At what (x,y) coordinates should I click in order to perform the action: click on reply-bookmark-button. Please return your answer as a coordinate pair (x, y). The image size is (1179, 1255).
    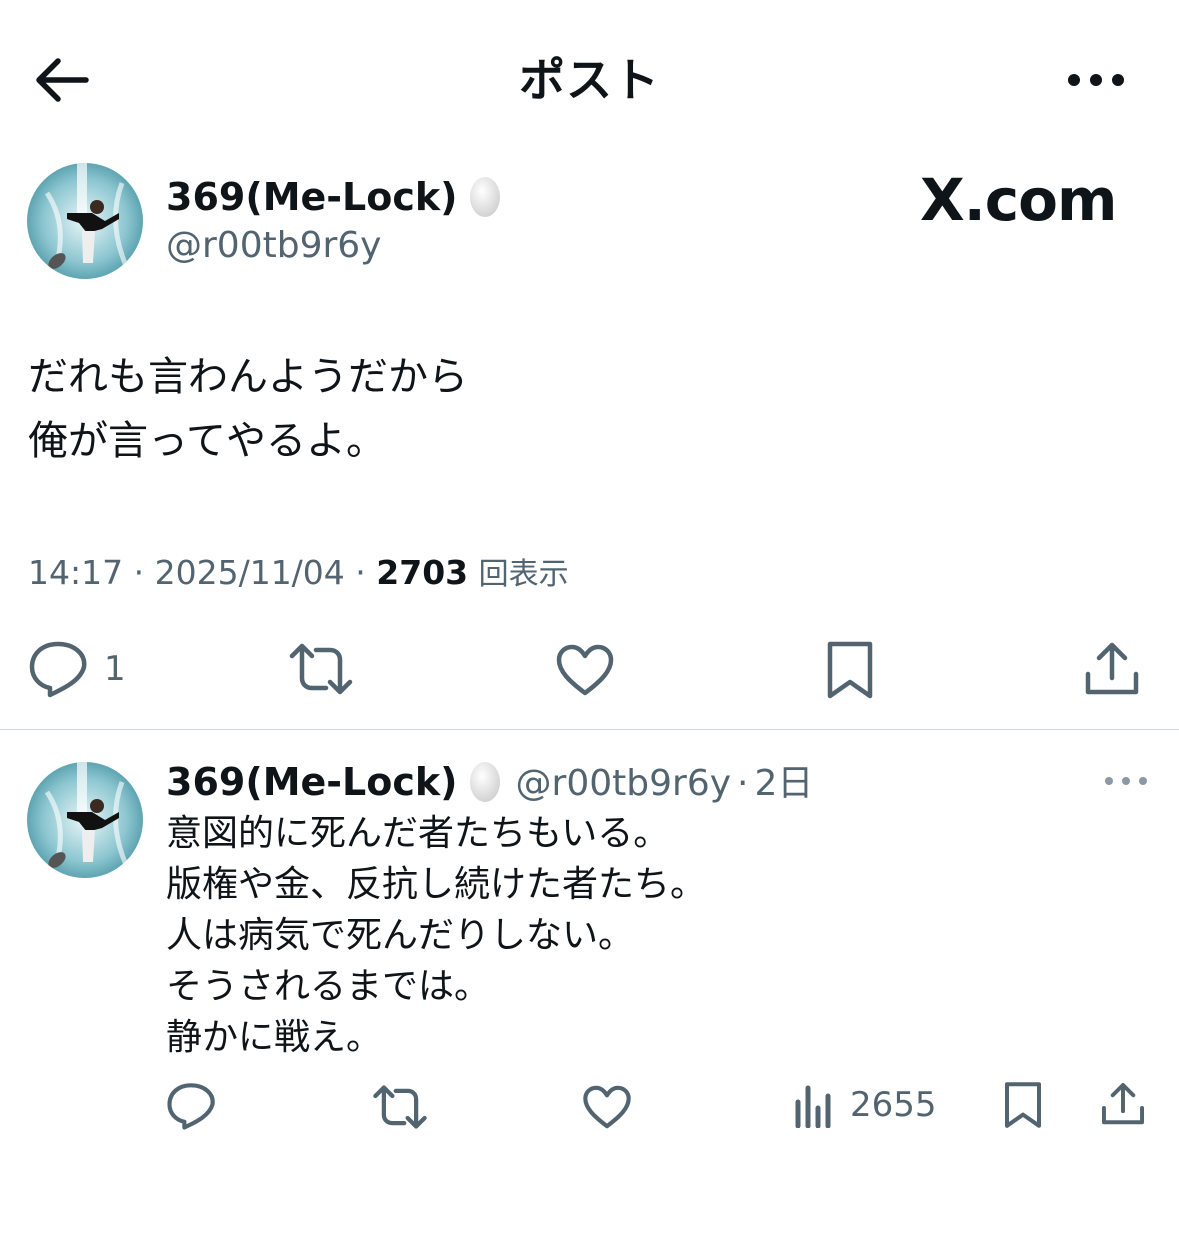
    Looking at the image, I should click on (1023, 1105).